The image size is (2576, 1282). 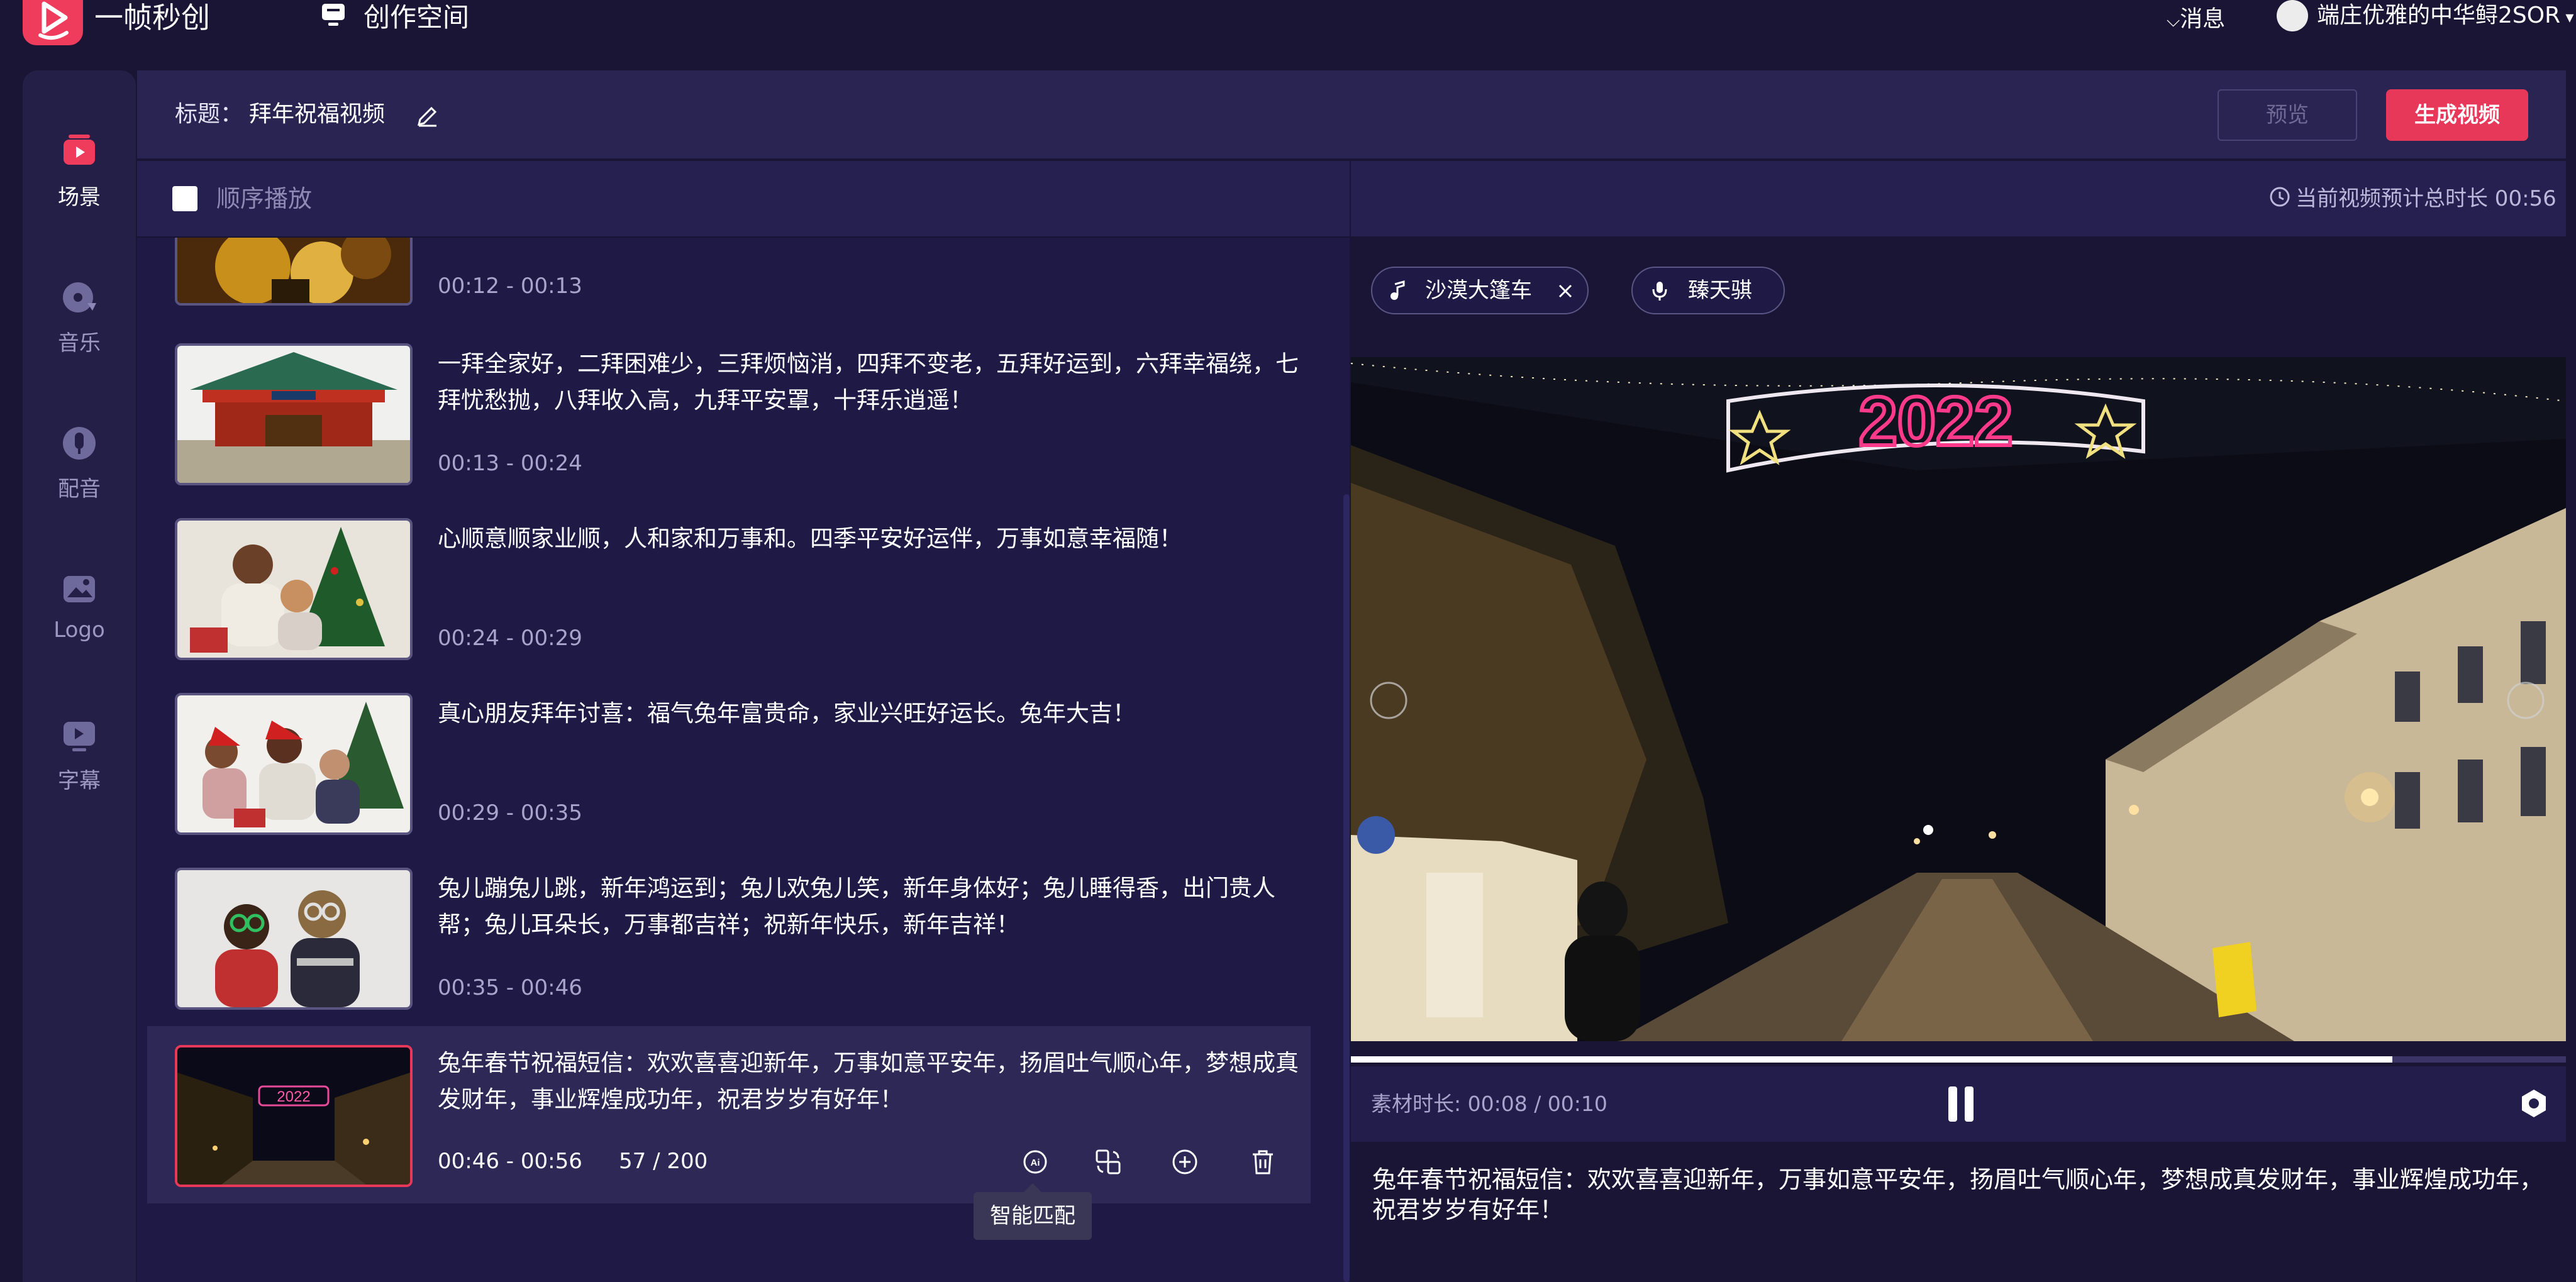 I want to click on subtitle-icon, so click(x=79, y=736).